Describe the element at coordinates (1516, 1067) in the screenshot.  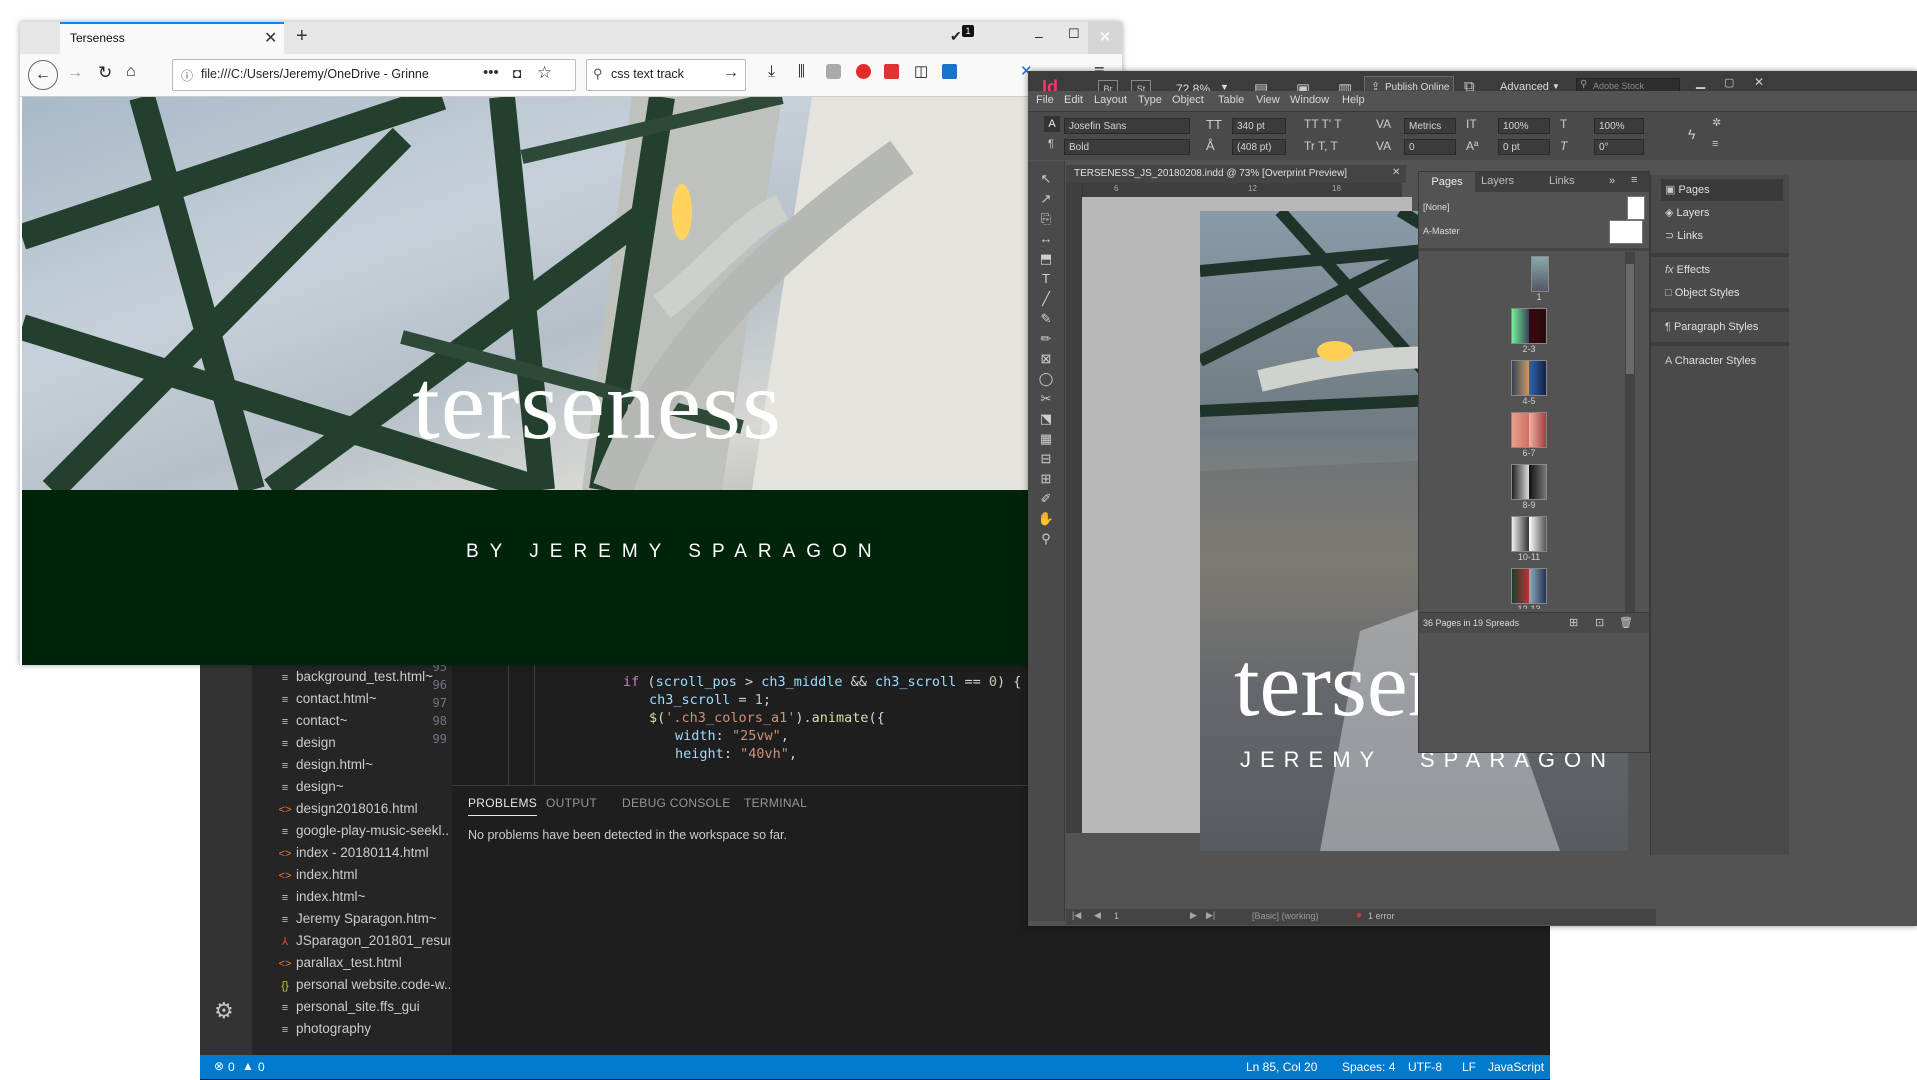
I see `language-mode: JavaScript` at that location.